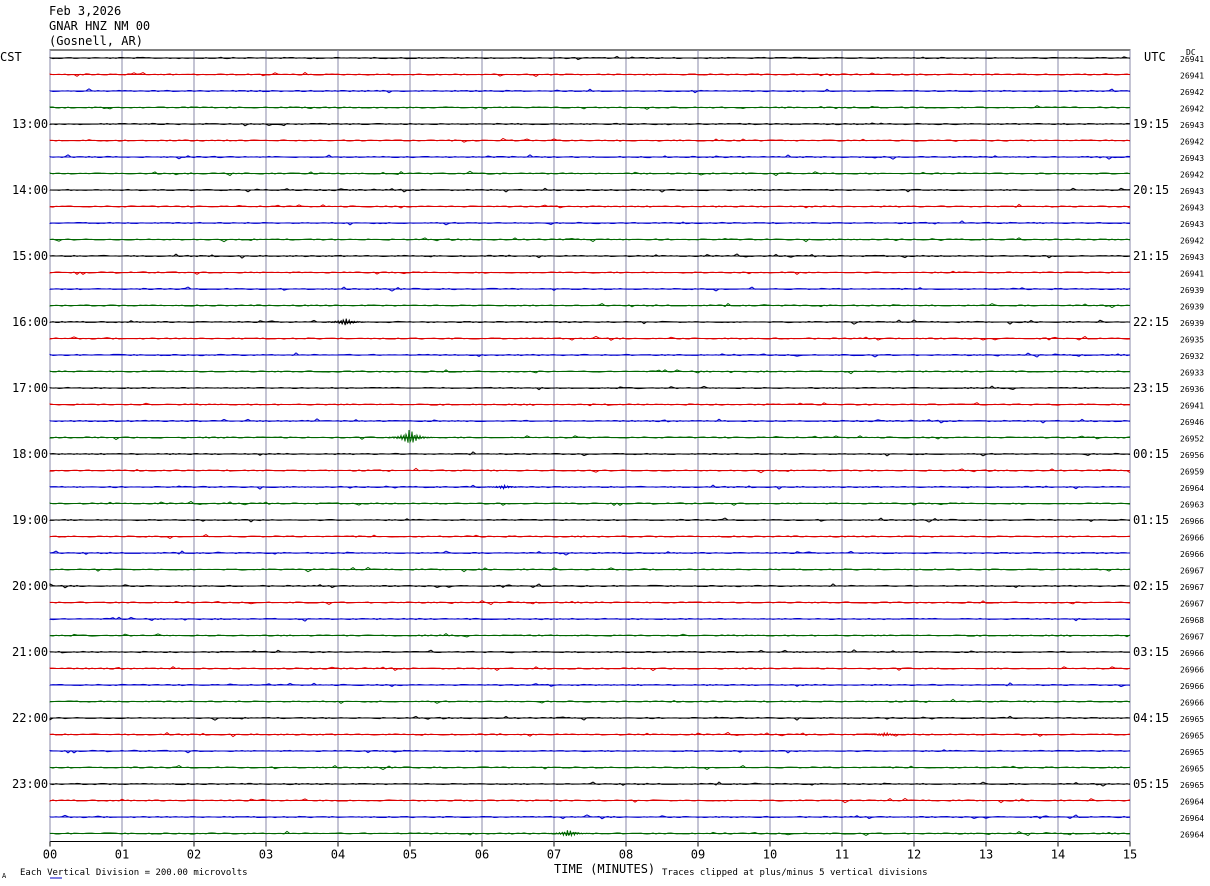 Image resolution: width=1210 pixels, height=886 pixels. Describe the element at coordinates (30, 322) in the screenshot. I see `left-hour-label: 16:00` at that location.